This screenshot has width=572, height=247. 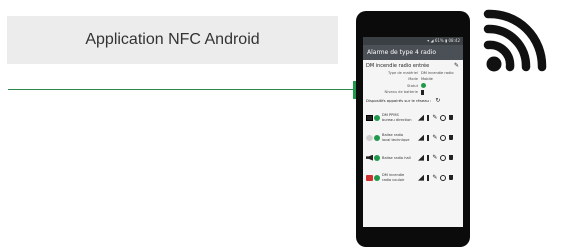 I want to click on list-item: DM PPMS bureau direction ✎, so click(x=413, y=118).